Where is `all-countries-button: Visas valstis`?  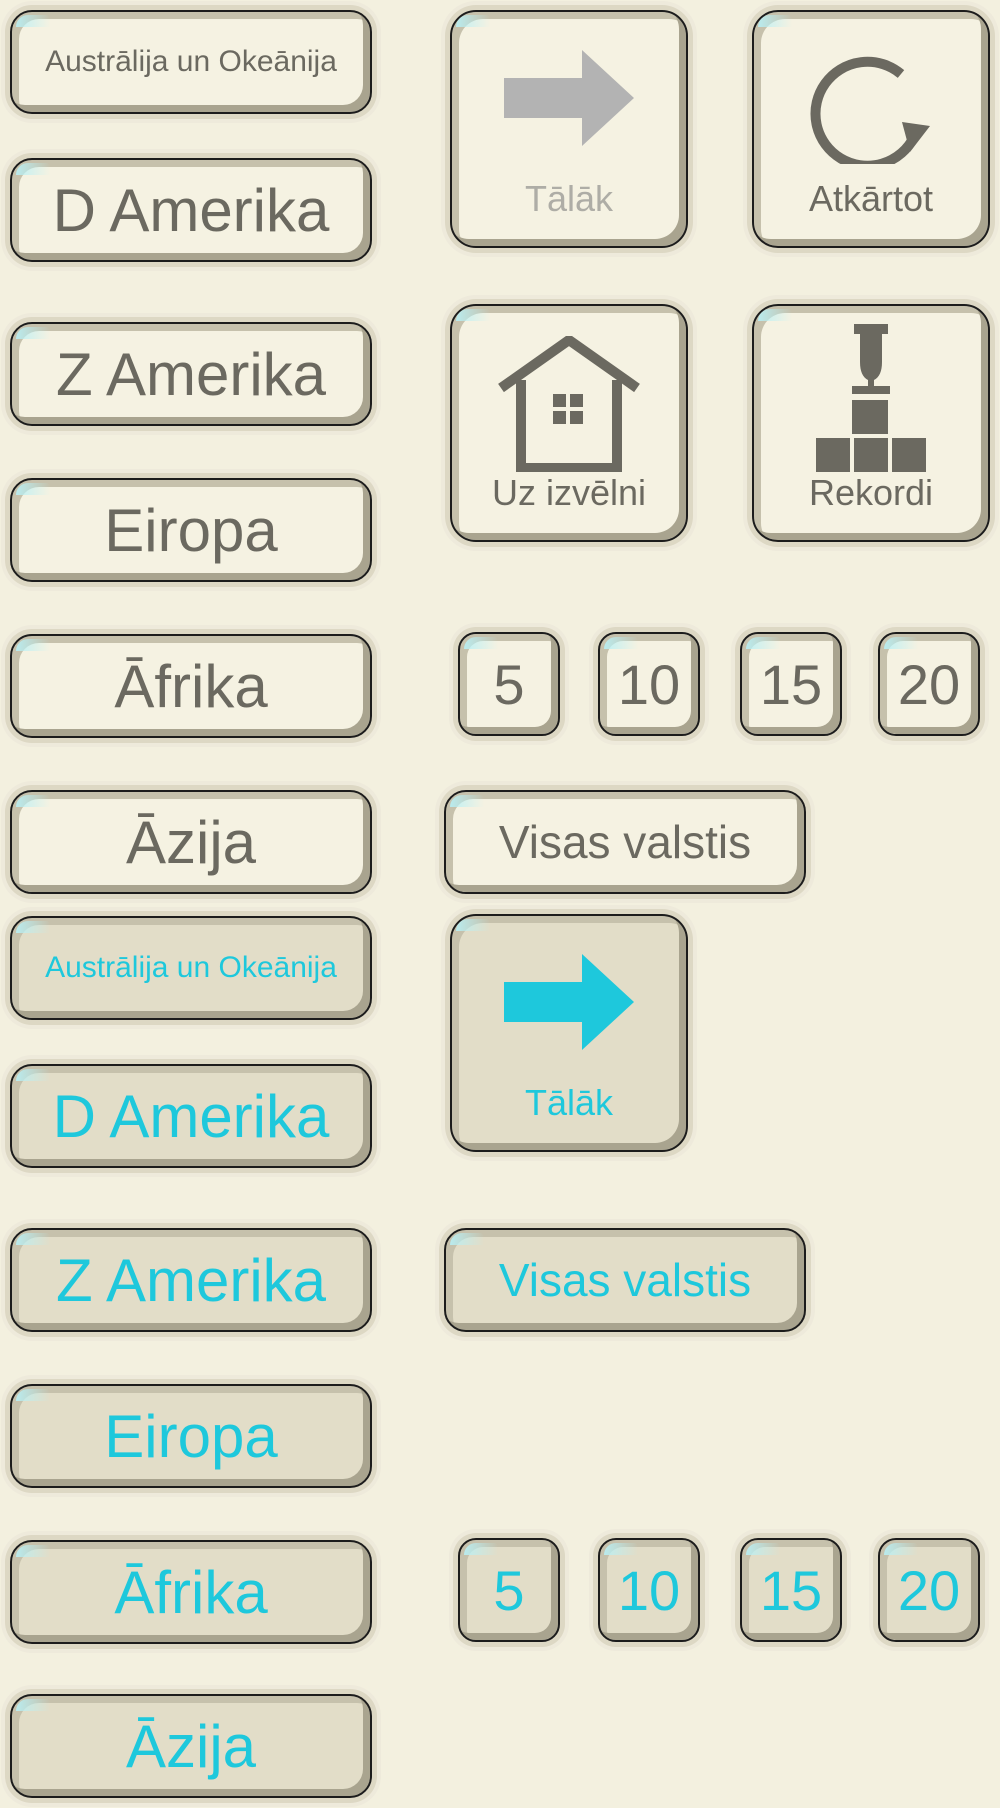
all-countries-button: Visas valstis is located at coordinates (625, 842).